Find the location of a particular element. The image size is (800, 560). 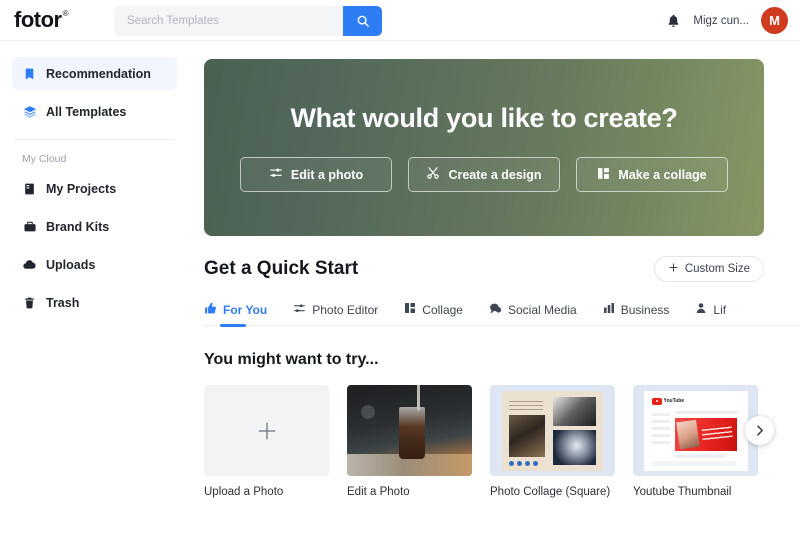

collage-canvas is located at coordinates (552, 430).